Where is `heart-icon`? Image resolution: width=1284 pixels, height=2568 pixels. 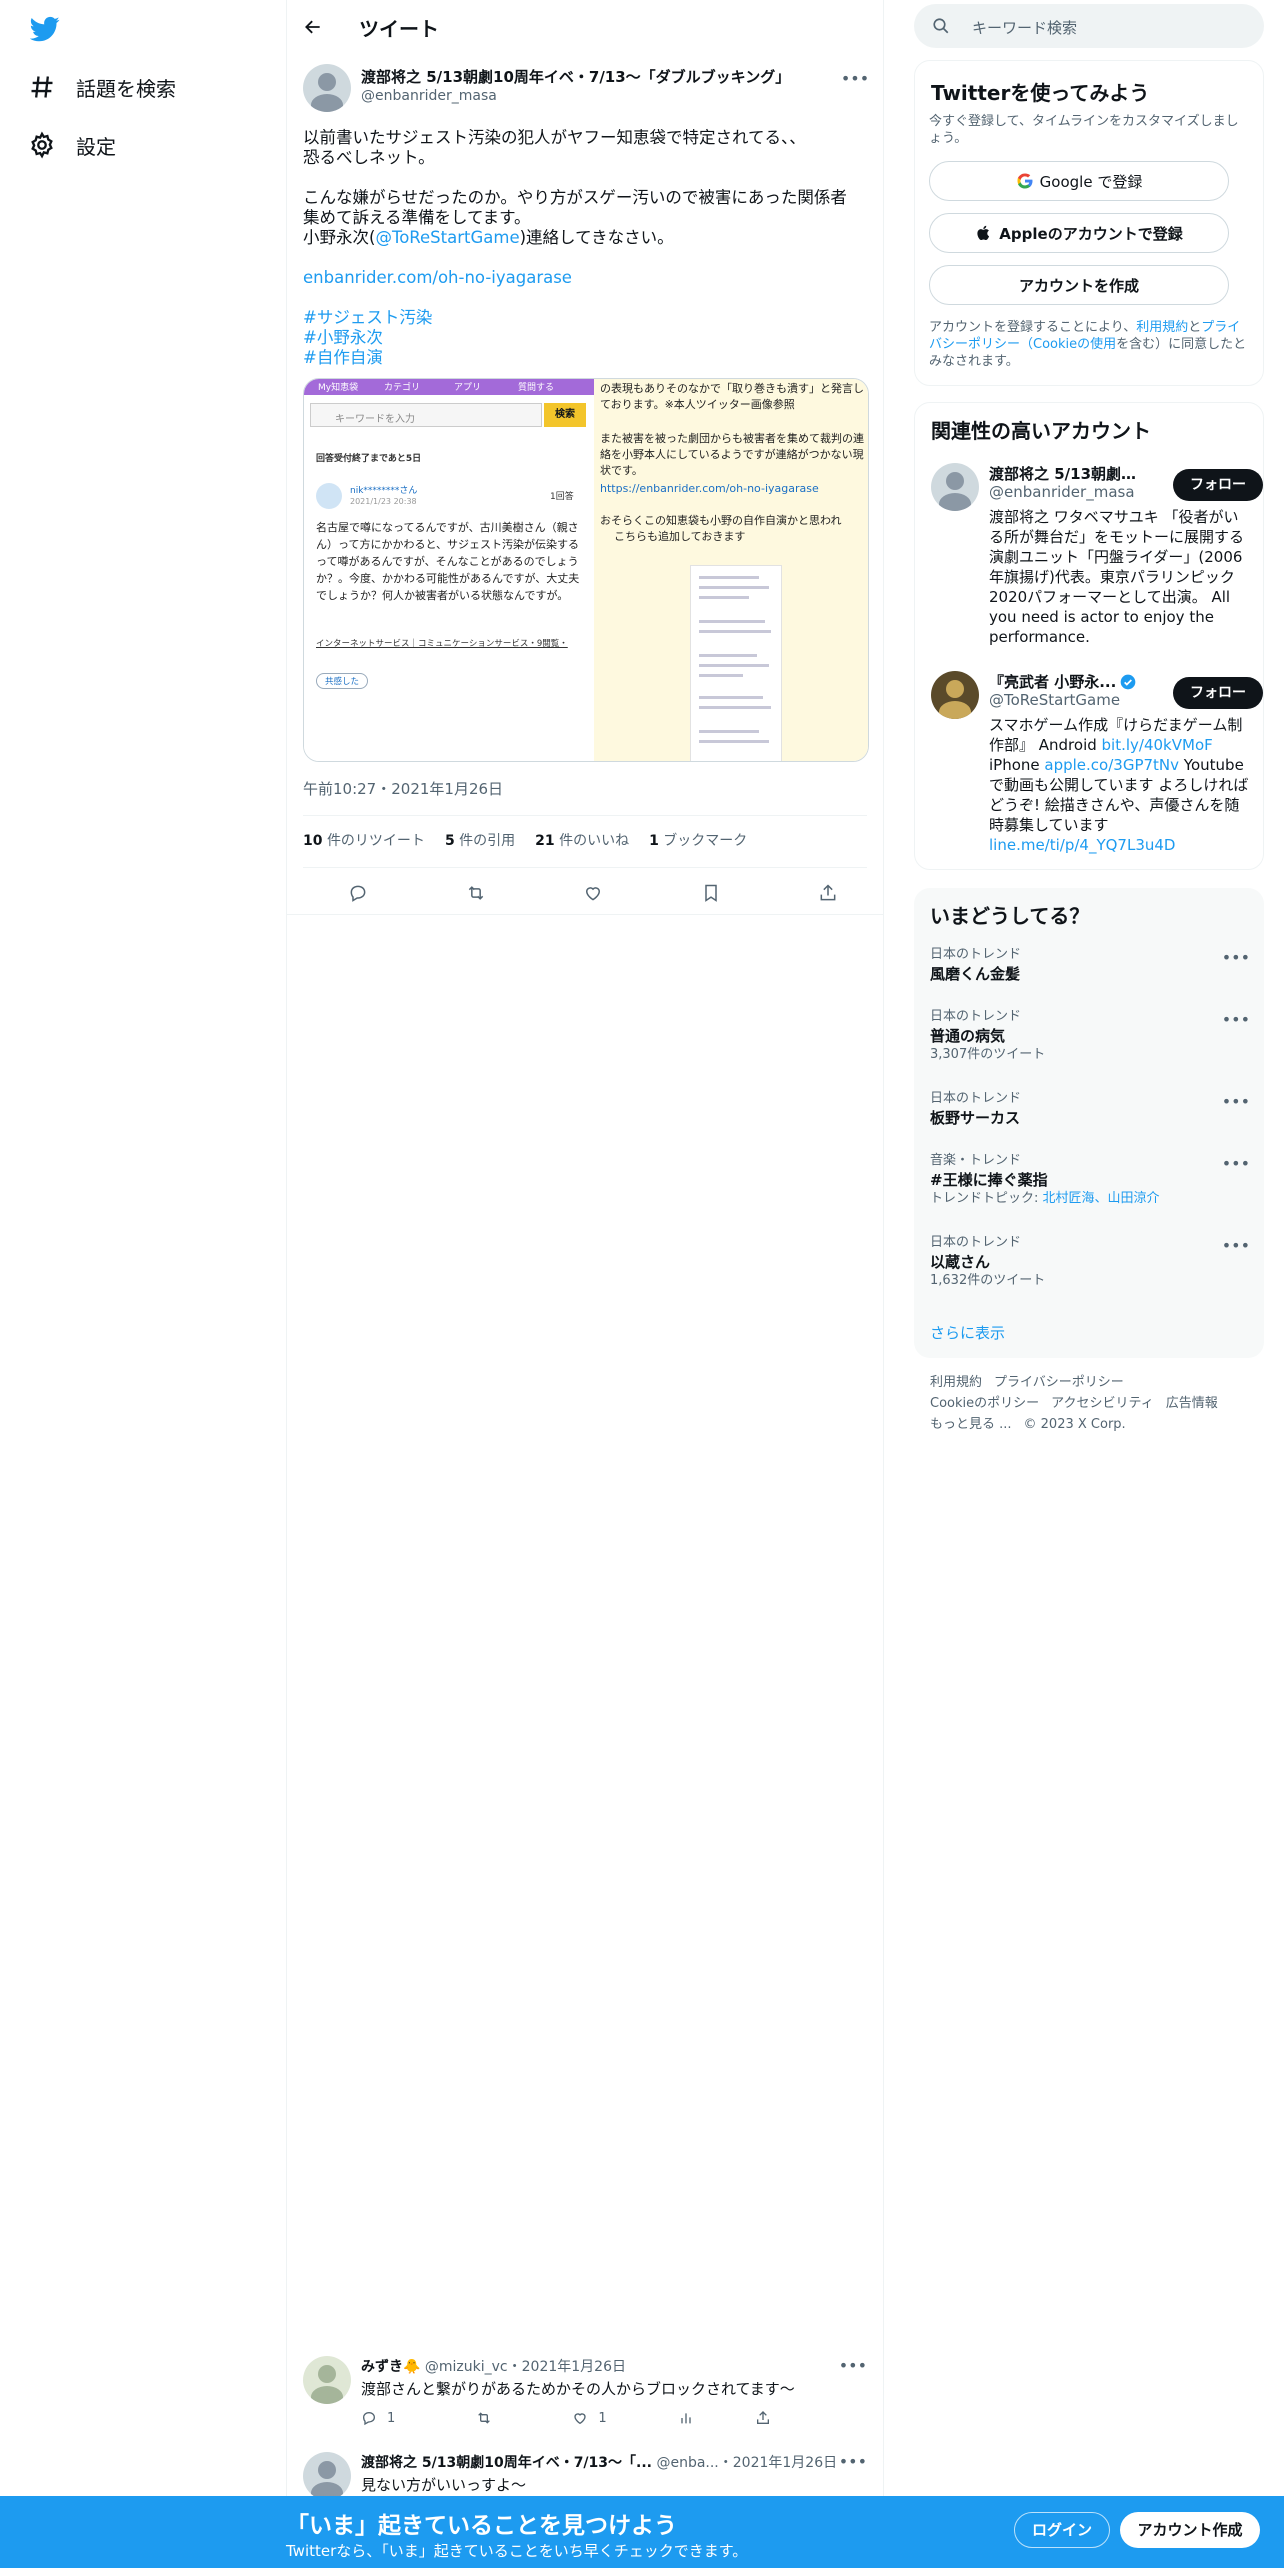 heart-icon is located at coordinates (580, 2419).